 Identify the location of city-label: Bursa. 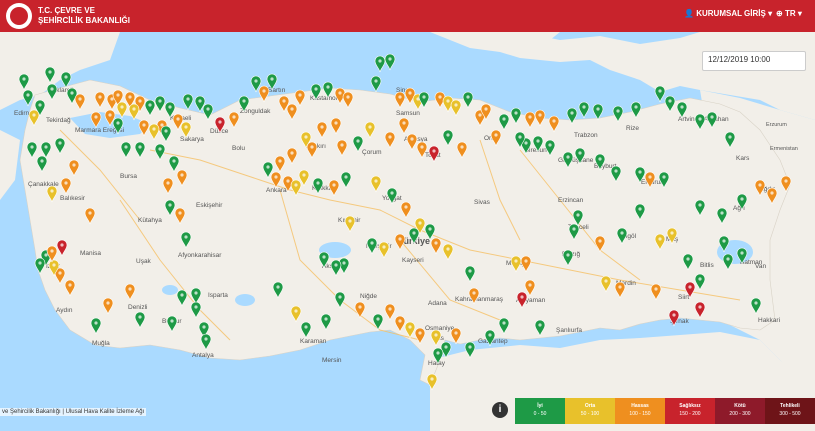
(128, 176).